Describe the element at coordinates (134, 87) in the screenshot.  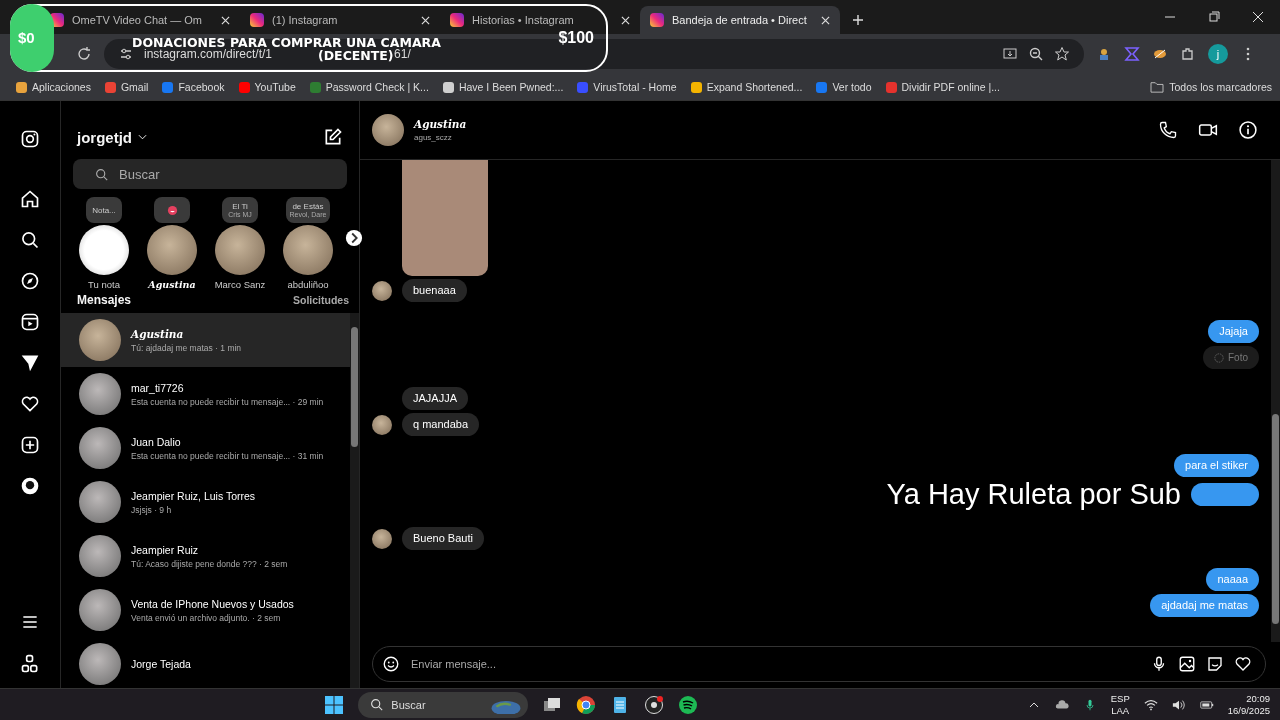
I see `bookmark: Gmail` at that location.